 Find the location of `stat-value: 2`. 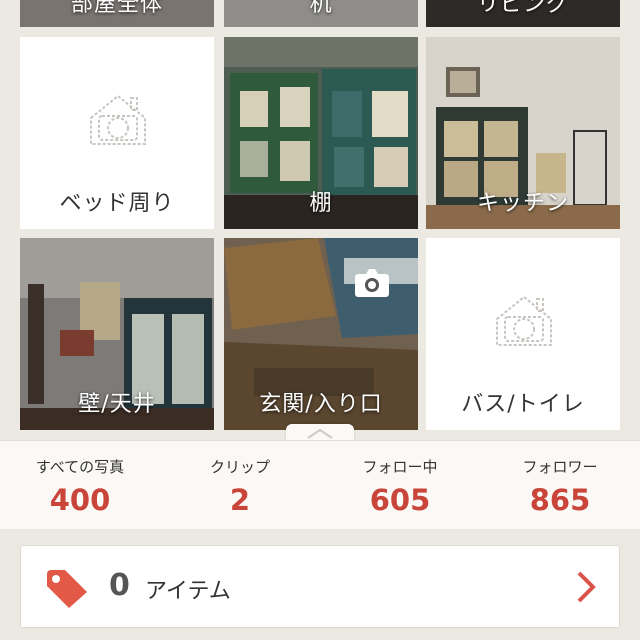

stat-value: 2 is located at coordinates (240, 500).